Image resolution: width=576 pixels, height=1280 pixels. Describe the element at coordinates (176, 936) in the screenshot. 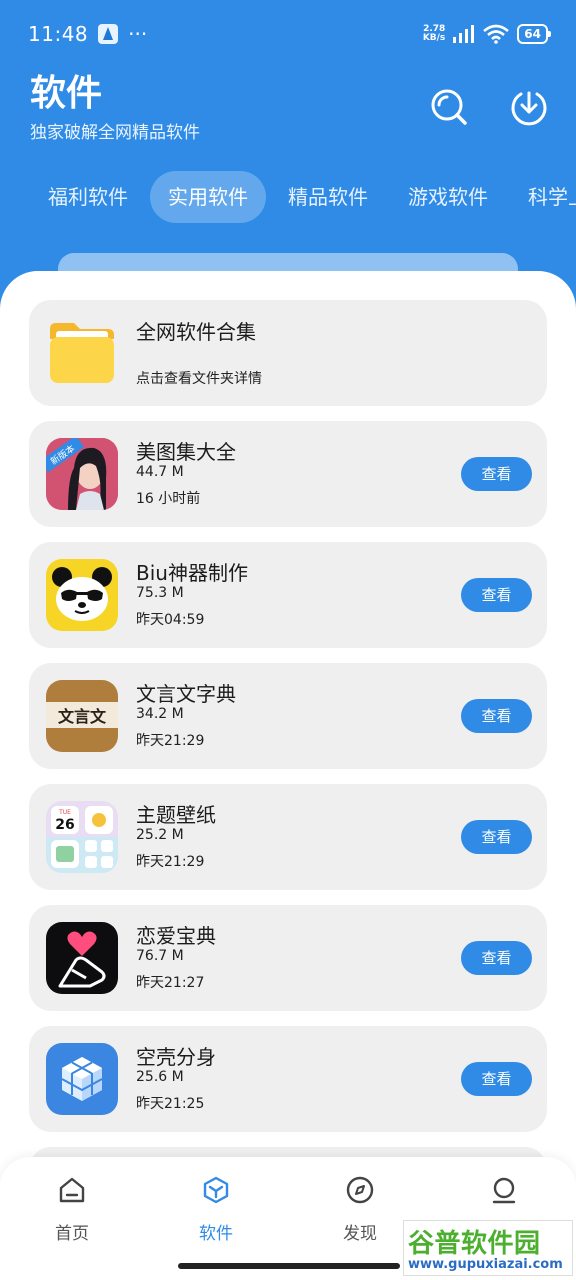

I see `app-name: 恋爱宝典` at that location.